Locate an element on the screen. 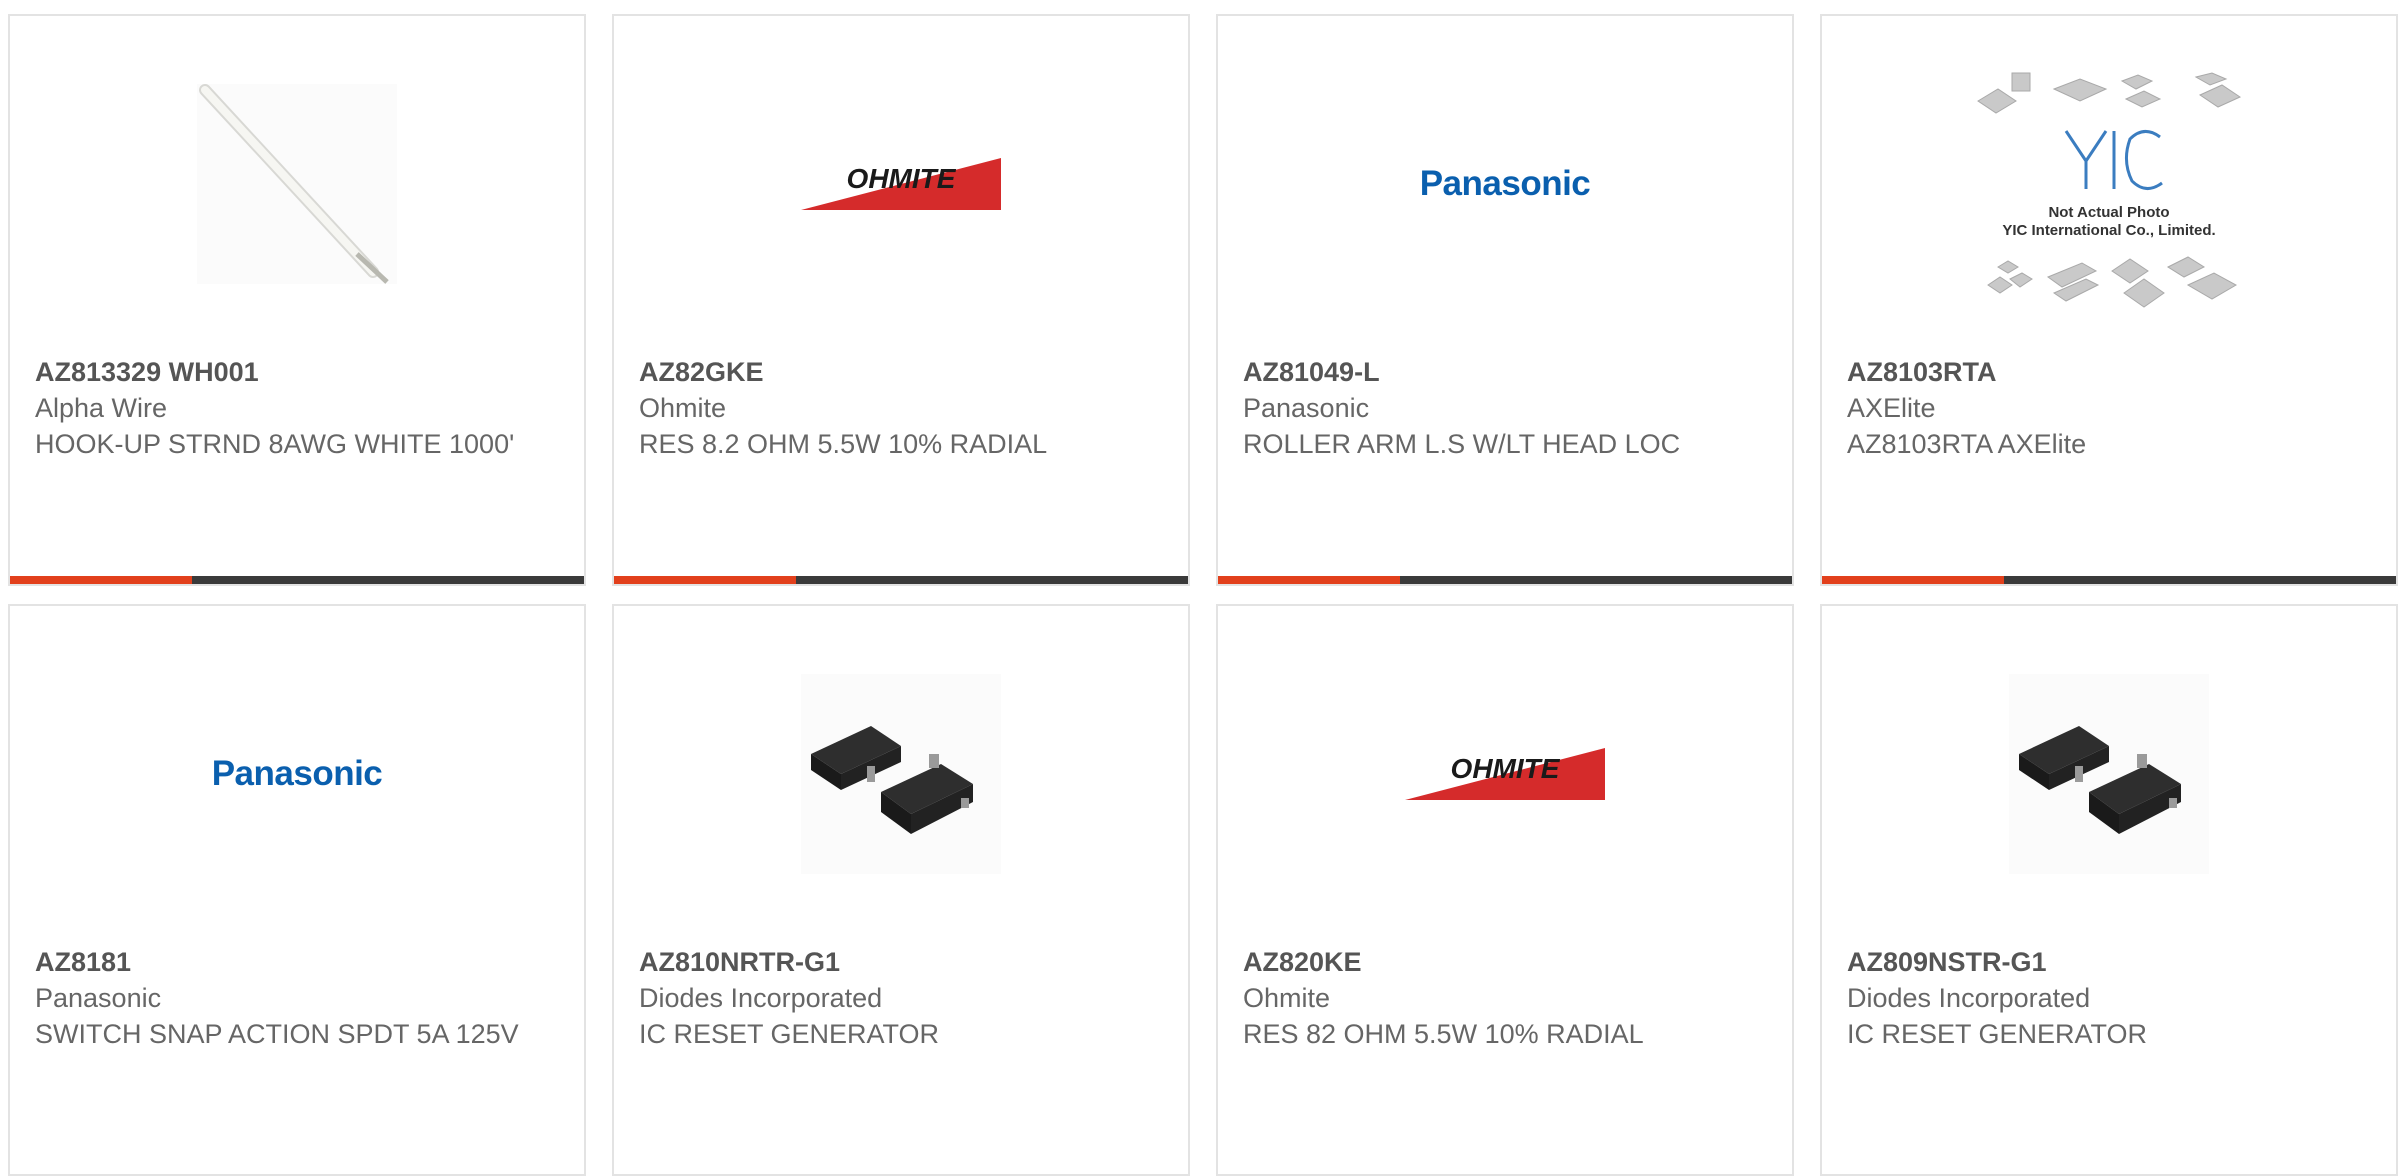  description: SWITCH SNAP ACTION SPDT 5A 125V is located at coordinates (277, 1034).